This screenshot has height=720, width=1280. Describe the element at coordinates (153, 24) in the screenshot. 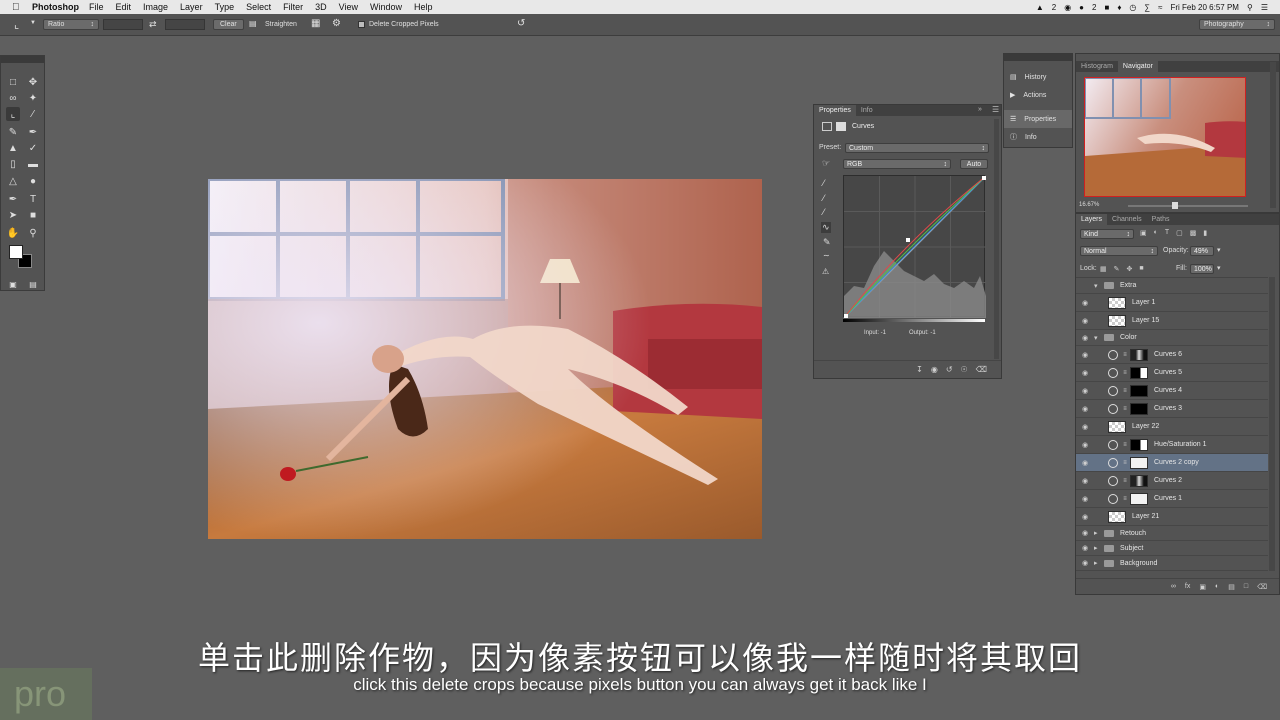

I see `swap-icon: ⇄` at that location.